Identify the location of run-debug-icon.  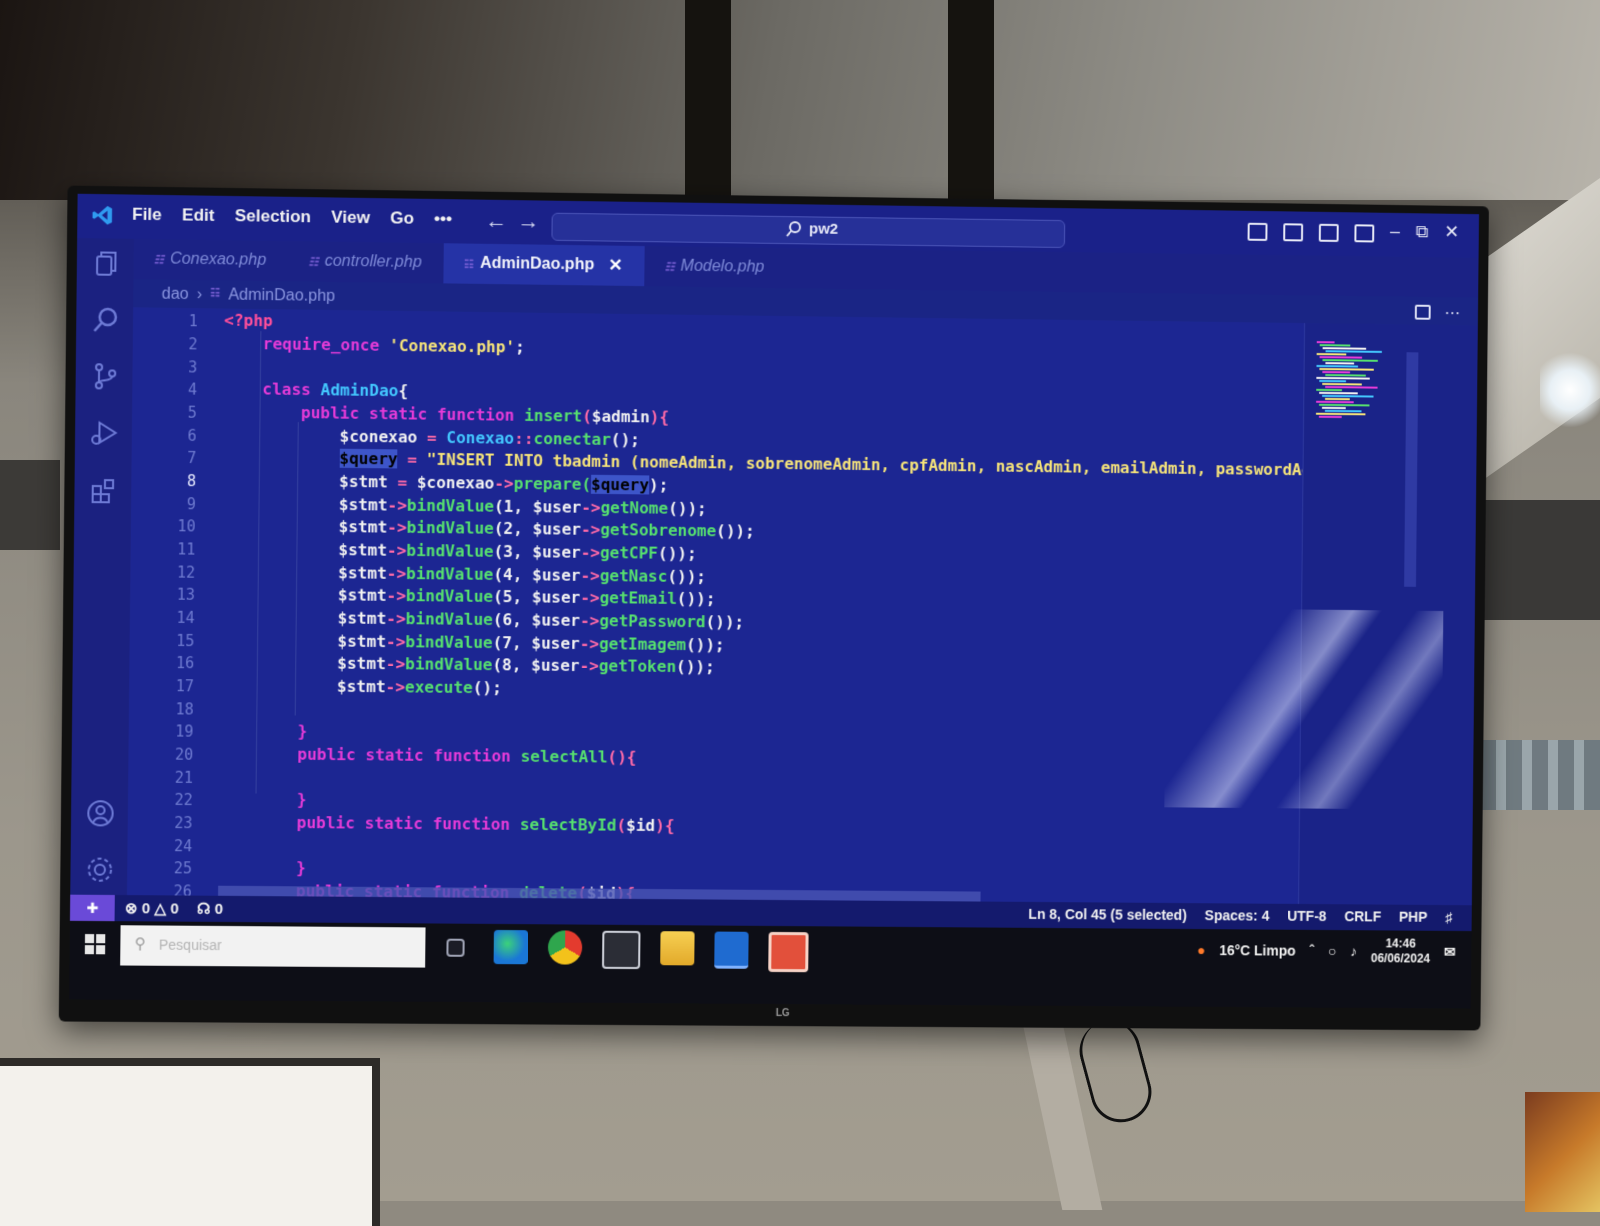
(104, 432).